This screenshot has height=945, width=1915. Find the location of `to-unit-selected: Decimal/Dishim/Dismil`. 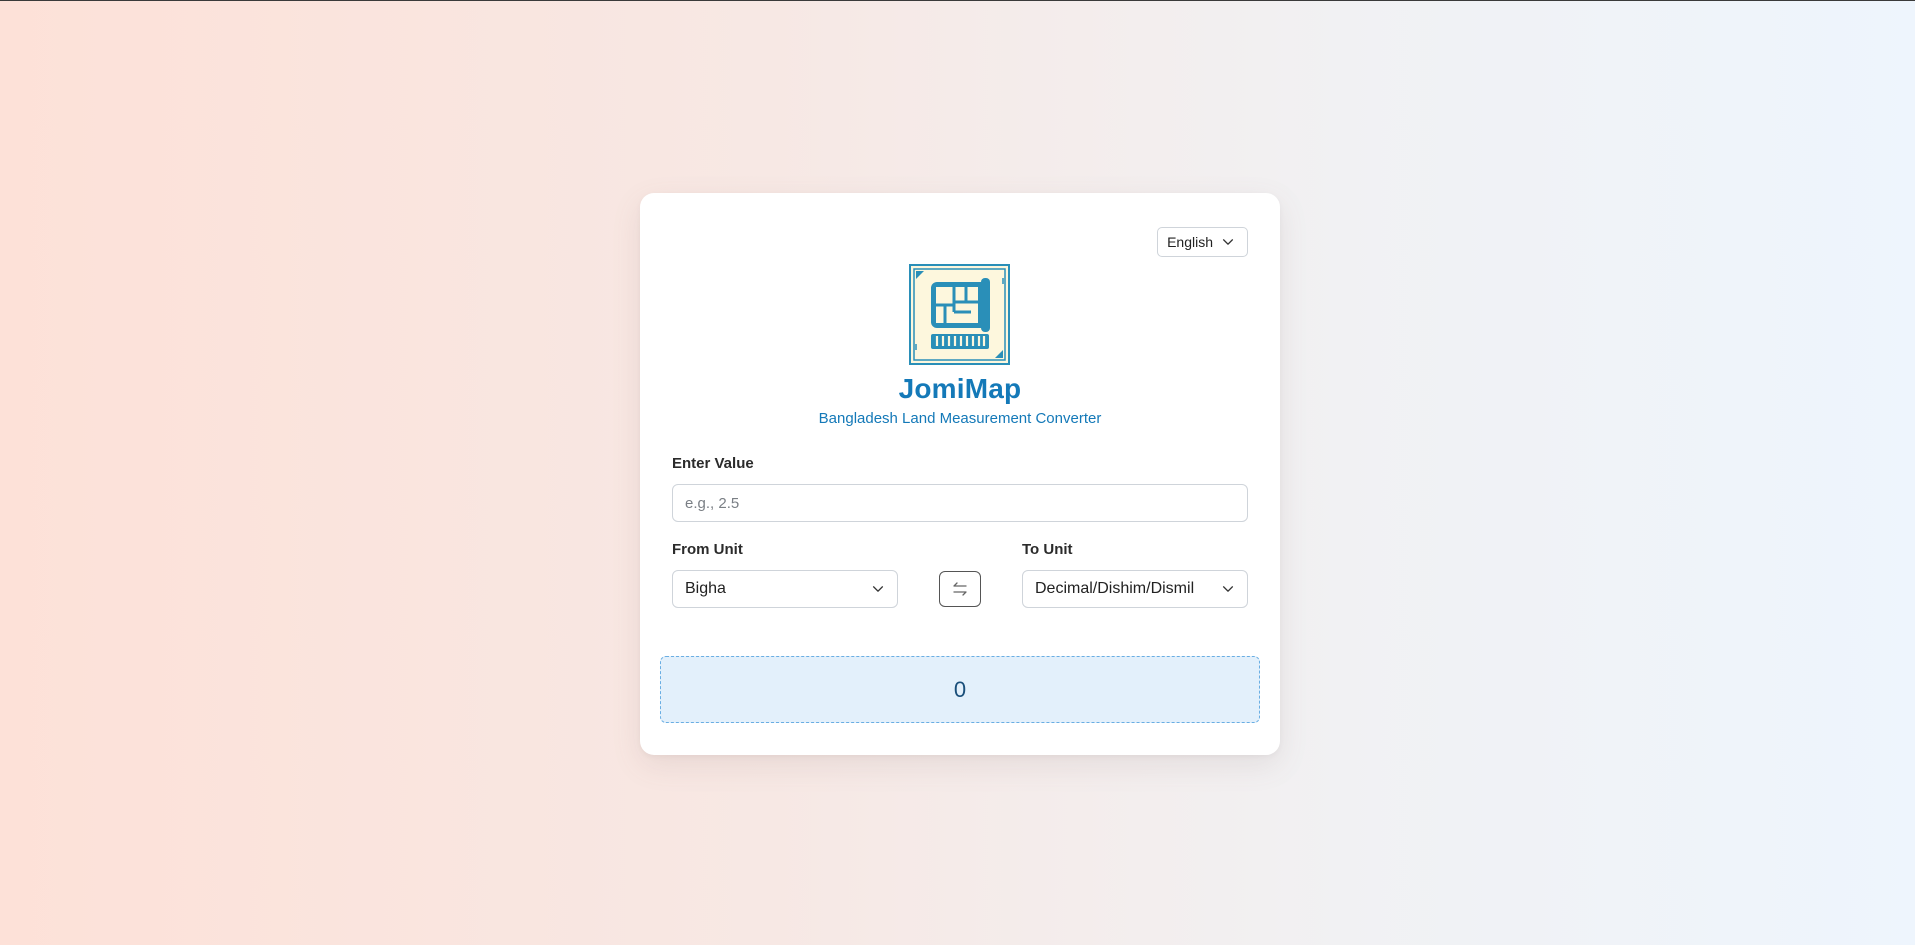

to-unit-selected: Decimal/Dishim/Dismil is located at coordinates (1115, 588).